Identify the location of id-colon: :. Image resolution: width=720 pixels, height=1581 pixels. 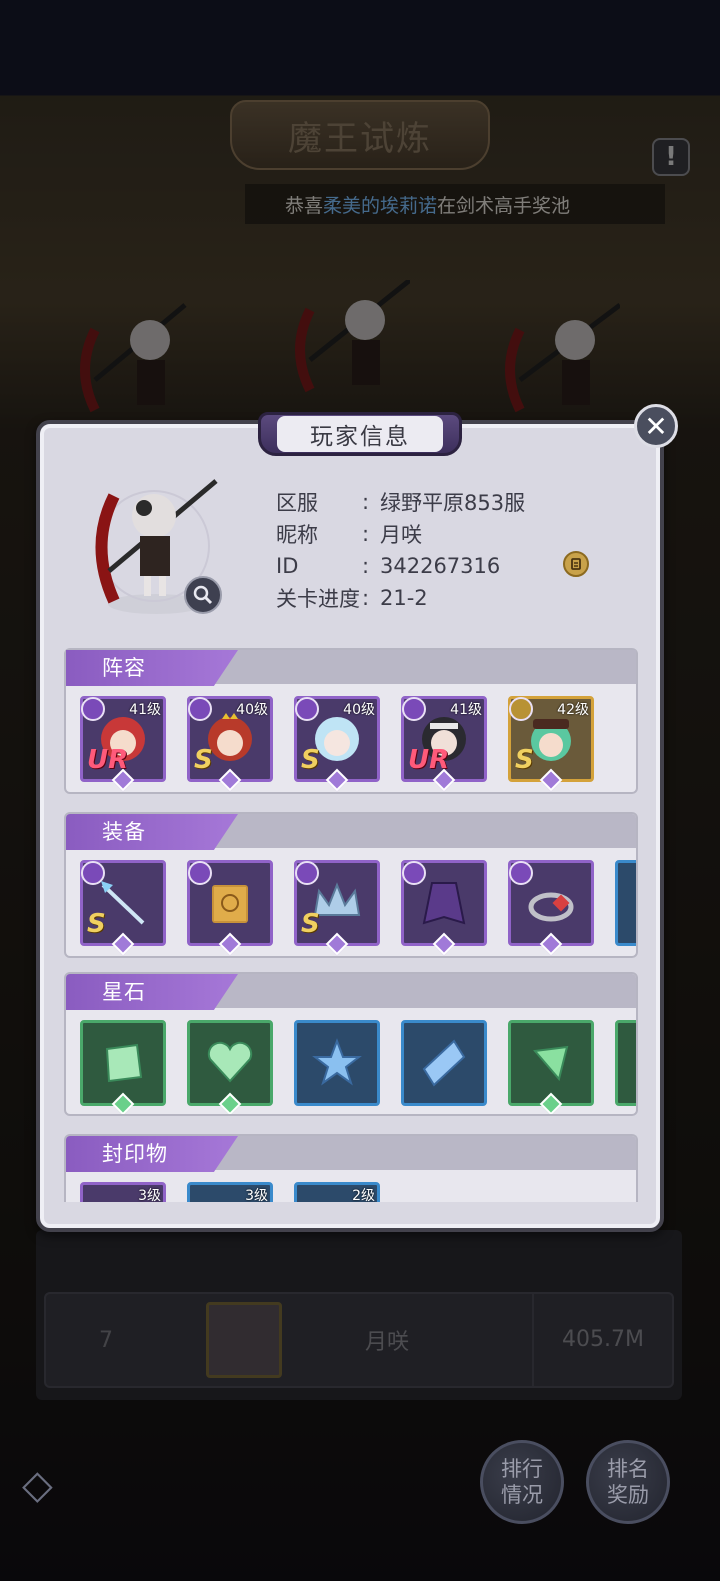
(366, 566).